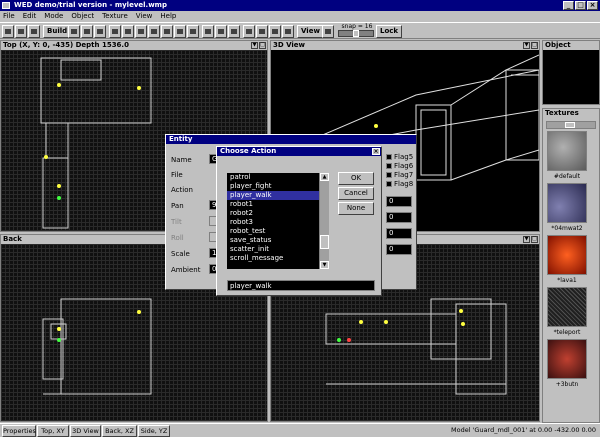 This screenshot has width=600, height=437. Describe the element at coordinates (30, 16) in the screenshot. I see `menu-edit: Edit` at that location.